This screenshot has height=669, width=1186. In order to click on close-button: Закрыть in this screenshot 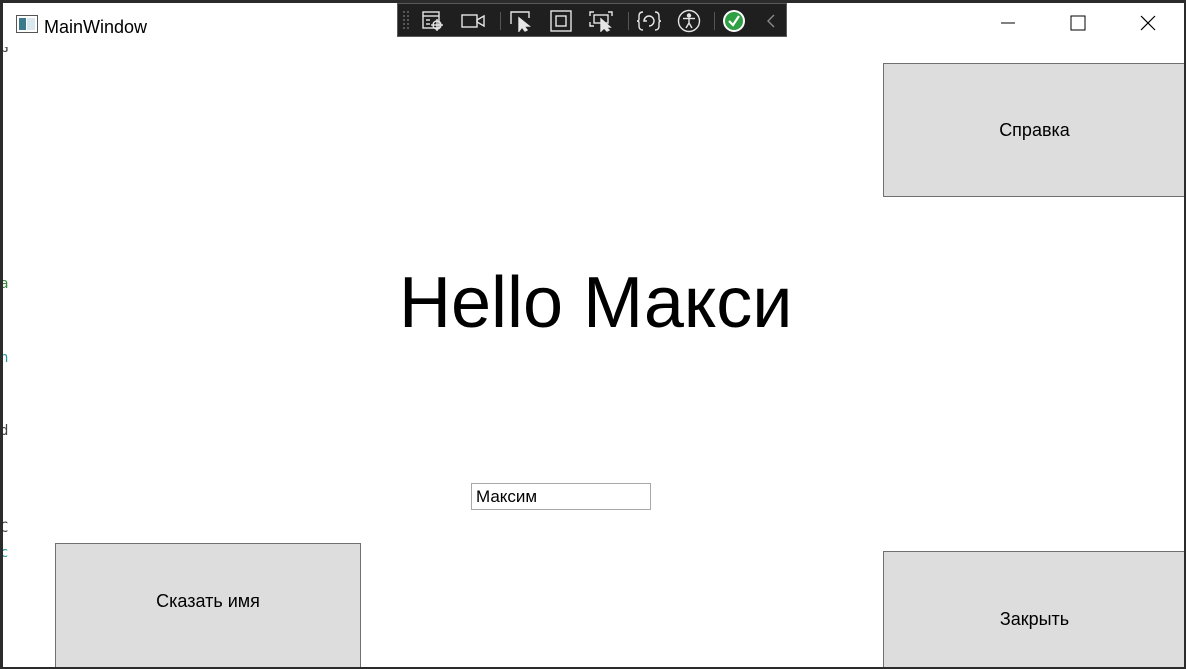, I will do `click(1034, 610)`.